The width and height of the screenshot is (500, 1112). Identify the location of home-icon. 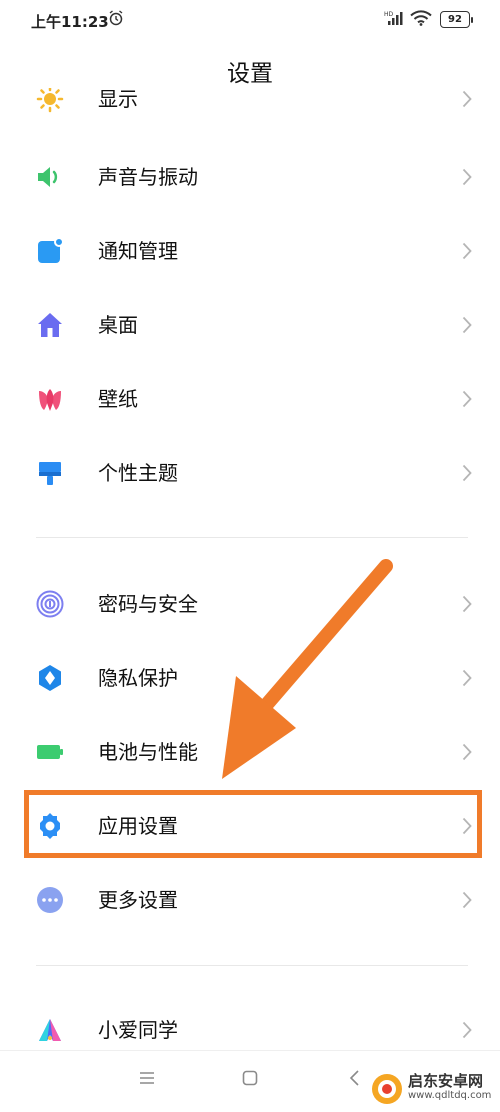
(50, 325).